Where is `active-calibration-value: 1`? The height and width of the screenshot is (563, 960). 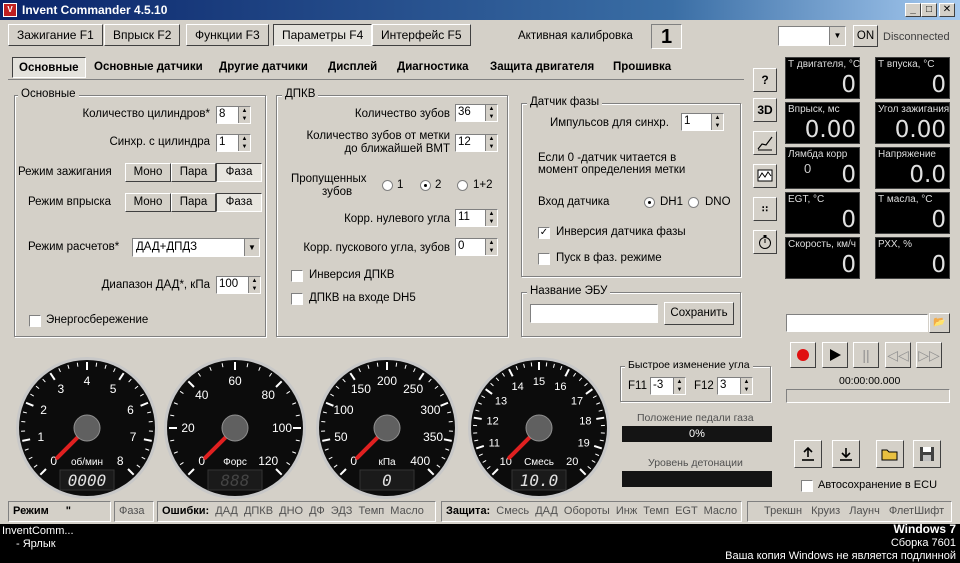 active-calibration-value: 1 is located at coordinates (666, 36).